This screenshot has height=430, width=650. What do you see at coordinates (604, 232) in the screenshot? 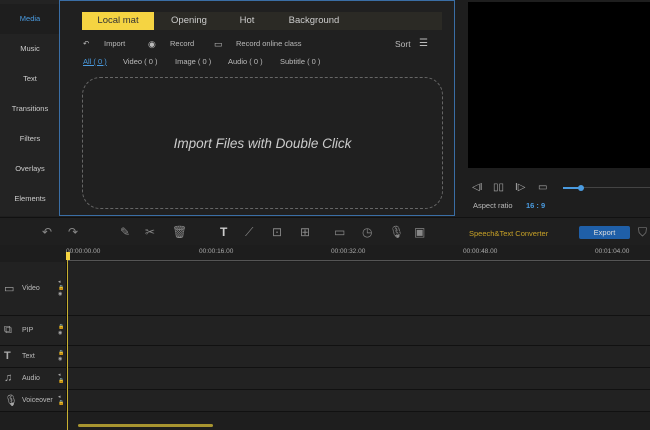
I see `export-button: Export` at bounding box center [604, 232].